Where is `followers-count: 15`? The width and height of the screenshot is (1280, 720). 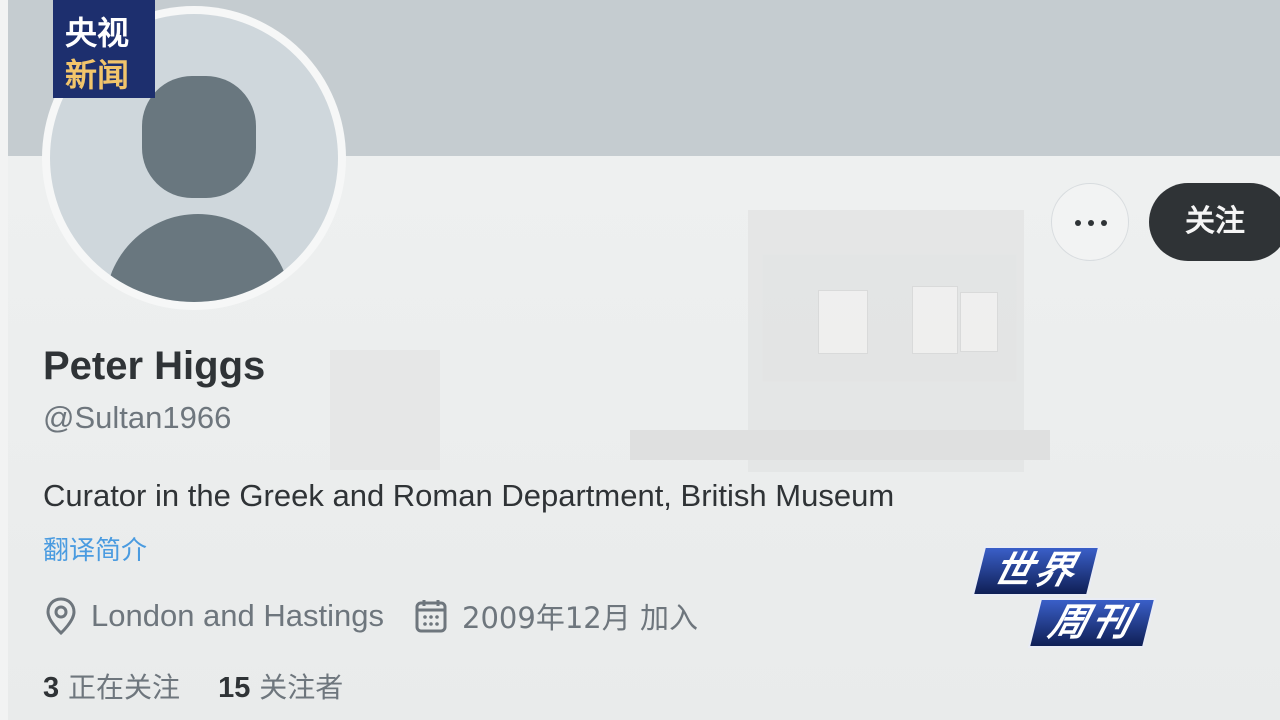
followers-count: 15 is located at coordinates (234, 688).